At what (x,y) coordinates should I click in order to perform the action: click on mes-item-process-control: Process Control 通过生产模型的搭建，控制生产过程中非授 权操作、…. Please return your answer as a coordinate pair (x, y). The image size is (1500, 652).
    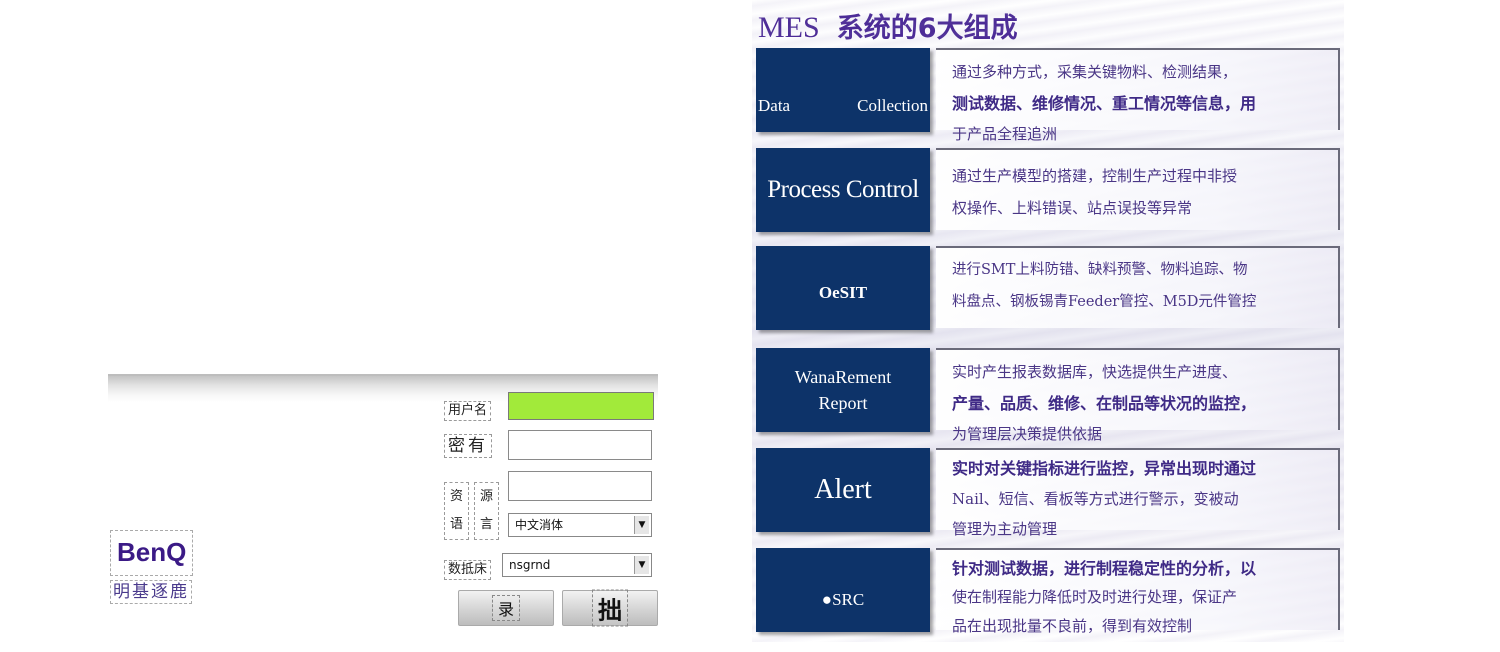
    Looking at the image, I should click on (1048, 190).